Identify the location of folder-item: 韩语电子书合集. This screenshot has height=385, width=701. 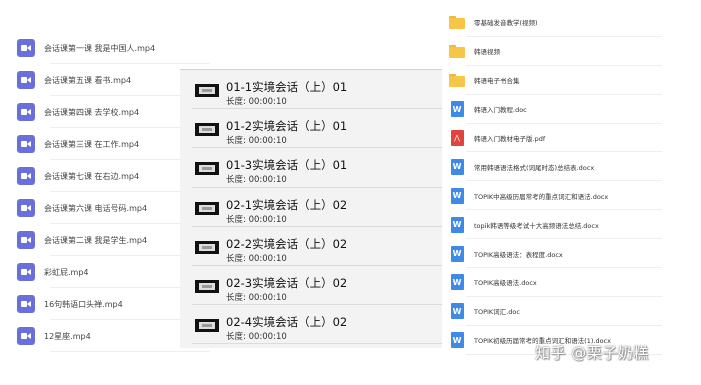
(557, 80).